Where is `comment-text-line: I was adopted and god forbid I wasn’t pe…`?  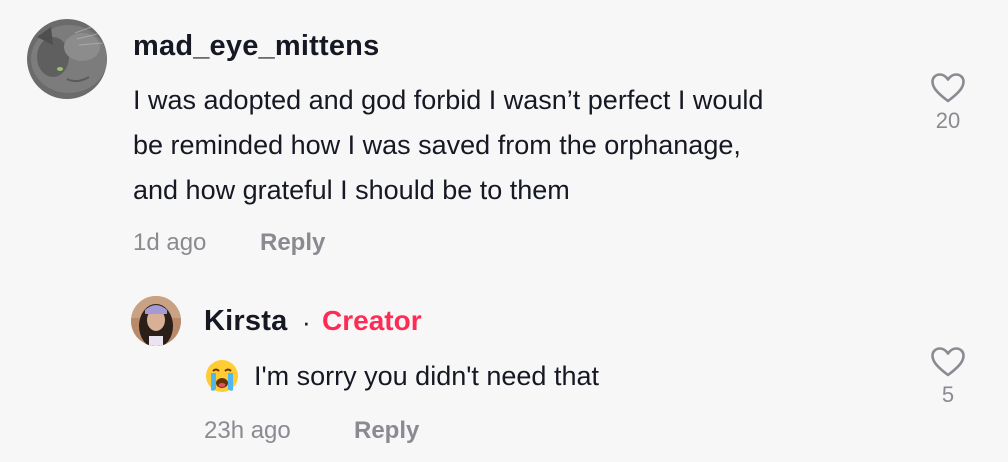
comment-text-line: I was adopted and god forbid I wasn’t pe… is located at coordinates (448, 100).